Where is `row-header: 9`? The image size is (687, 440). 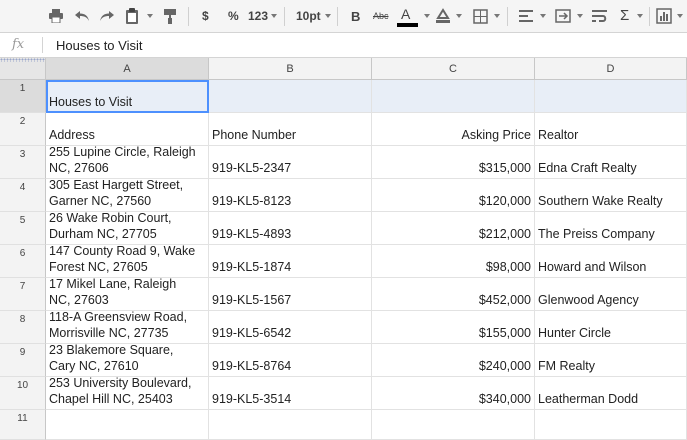
row-header: 9 is located at coordinates (23, 360).